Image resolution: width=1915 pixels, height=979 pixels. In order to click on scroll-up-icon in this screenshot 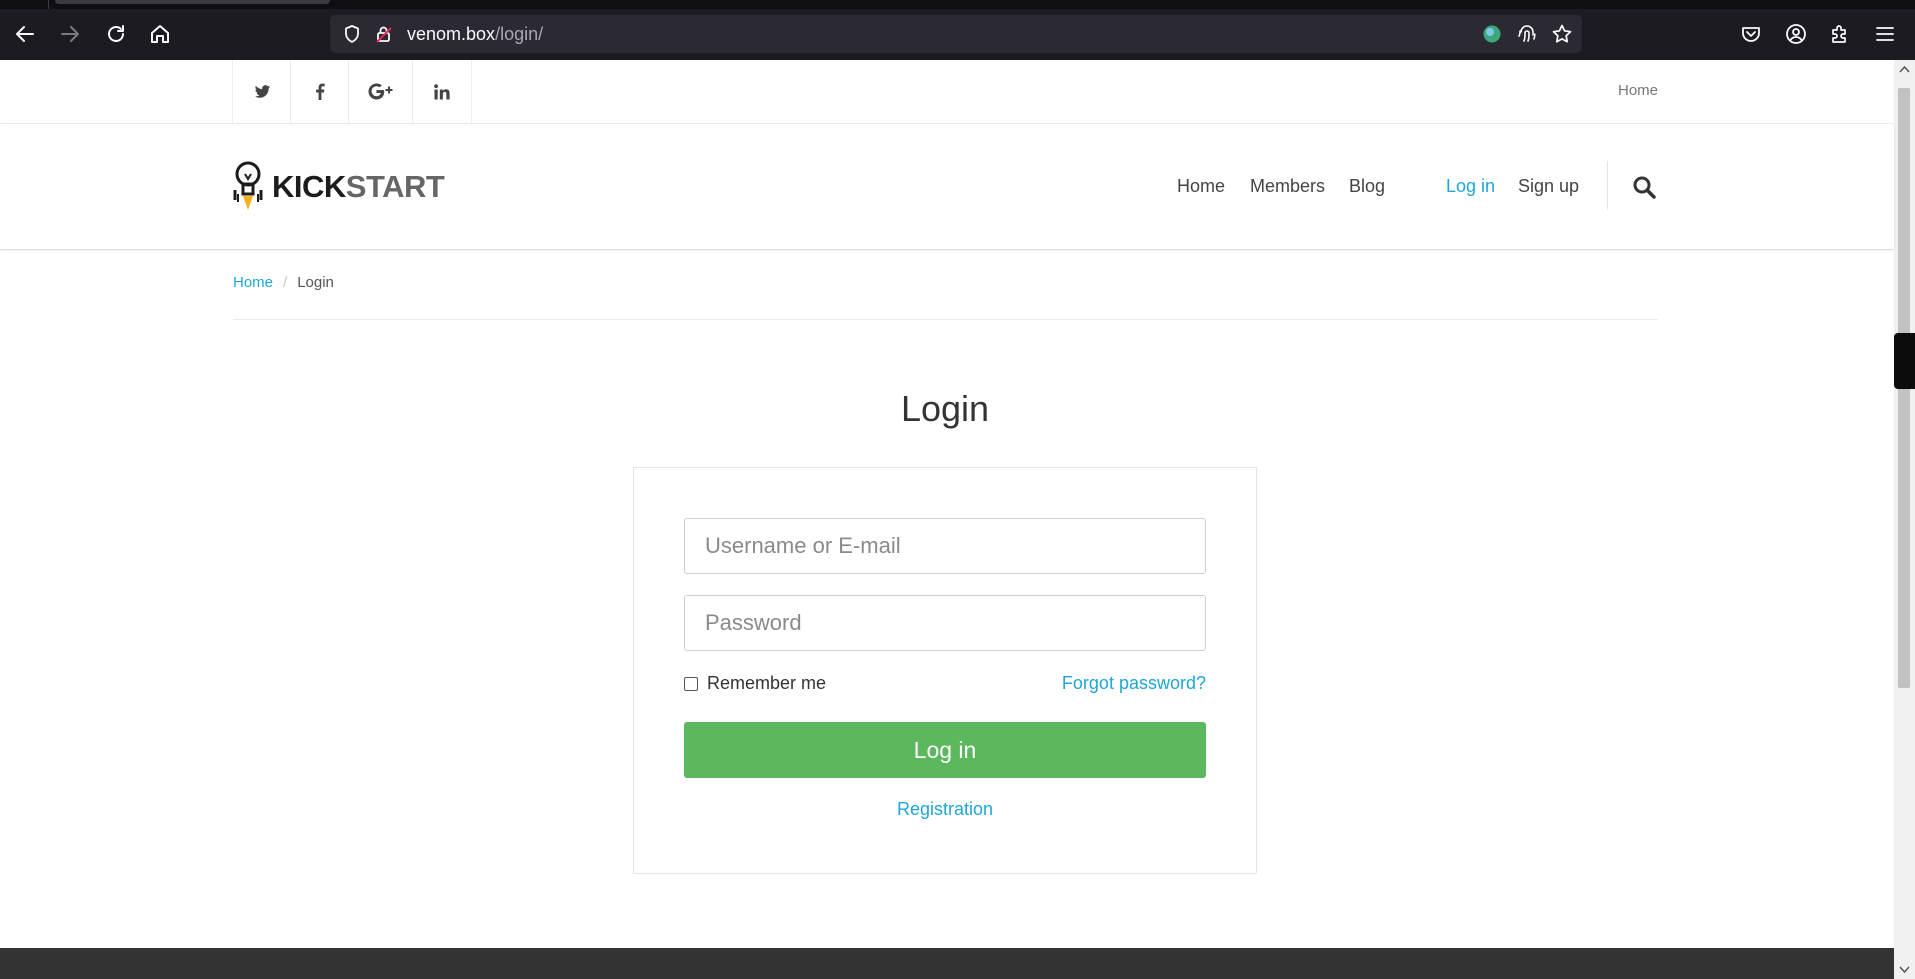, I will do `click(1904, 69)`.